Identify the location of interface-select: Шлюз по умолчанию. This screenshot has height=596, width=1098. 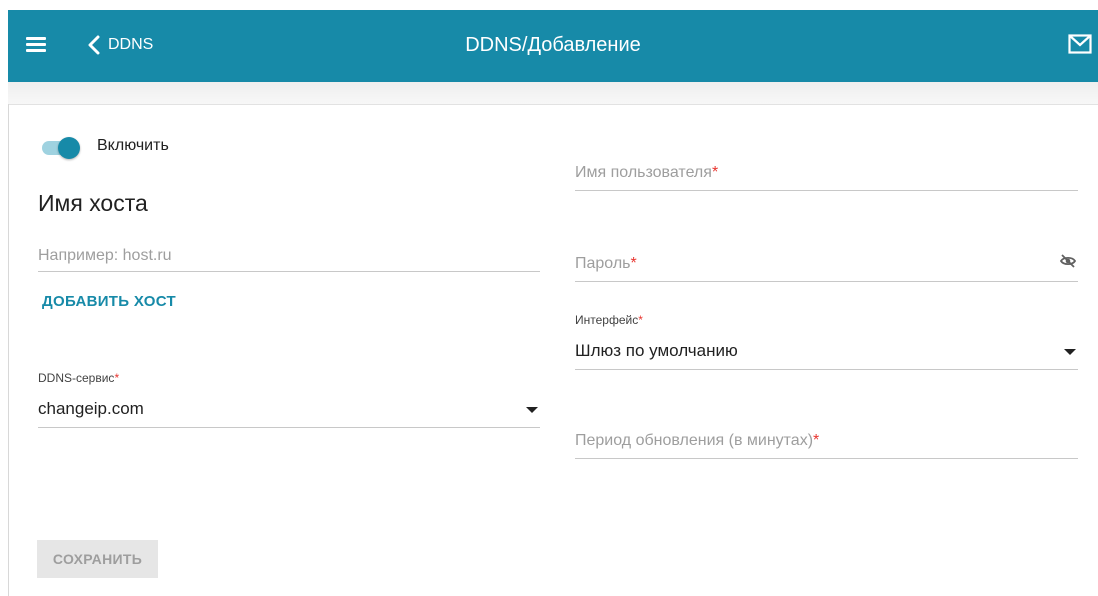
(826, 350).